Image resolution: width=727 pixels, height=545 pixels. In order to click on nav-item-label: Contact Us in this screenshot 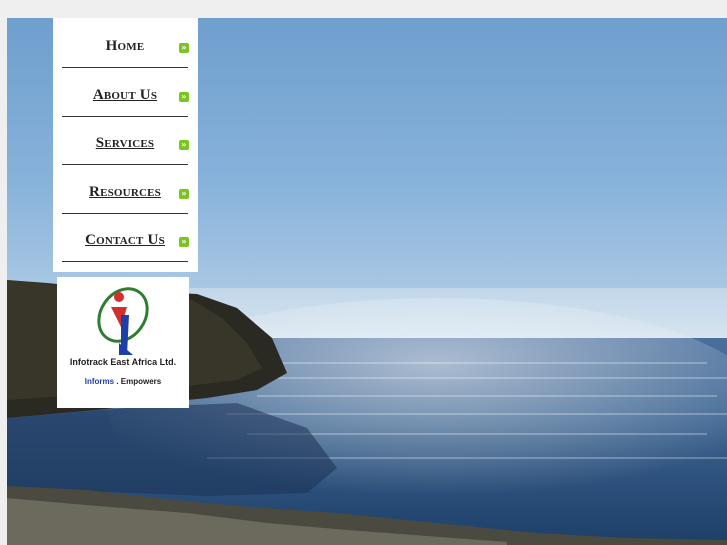, I will do `click(125, 240)`.